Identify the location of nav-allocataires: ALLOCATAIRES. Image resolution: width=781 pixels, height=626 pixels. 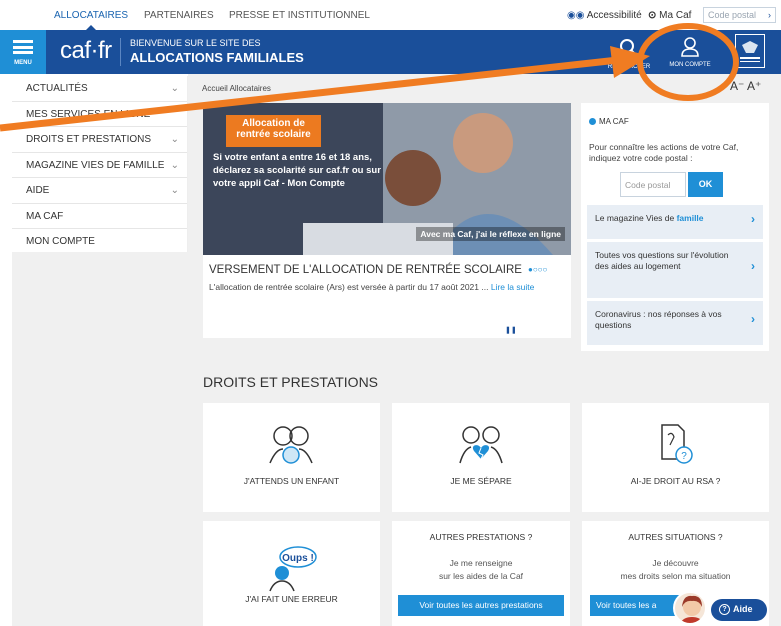
(91, 20).